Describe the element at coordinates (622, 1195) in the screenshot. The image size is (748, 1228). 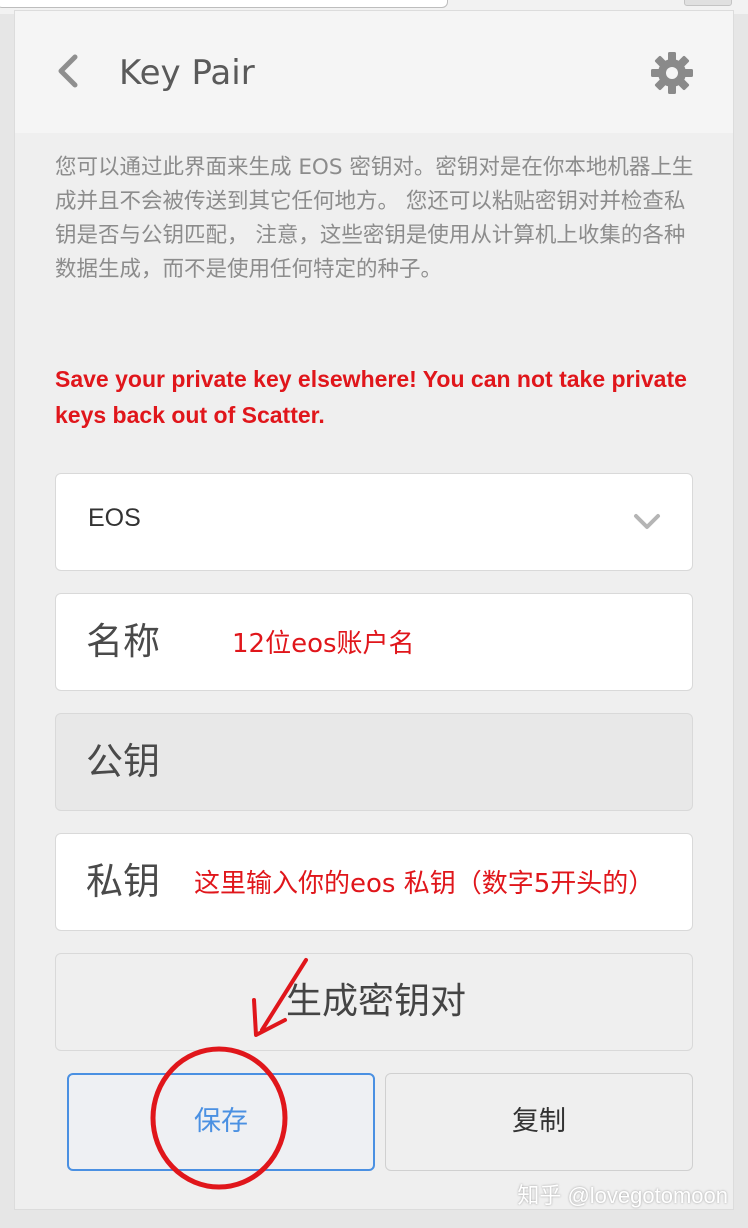
I see `watermark: 知乎 @lovegotomoon` at that location.